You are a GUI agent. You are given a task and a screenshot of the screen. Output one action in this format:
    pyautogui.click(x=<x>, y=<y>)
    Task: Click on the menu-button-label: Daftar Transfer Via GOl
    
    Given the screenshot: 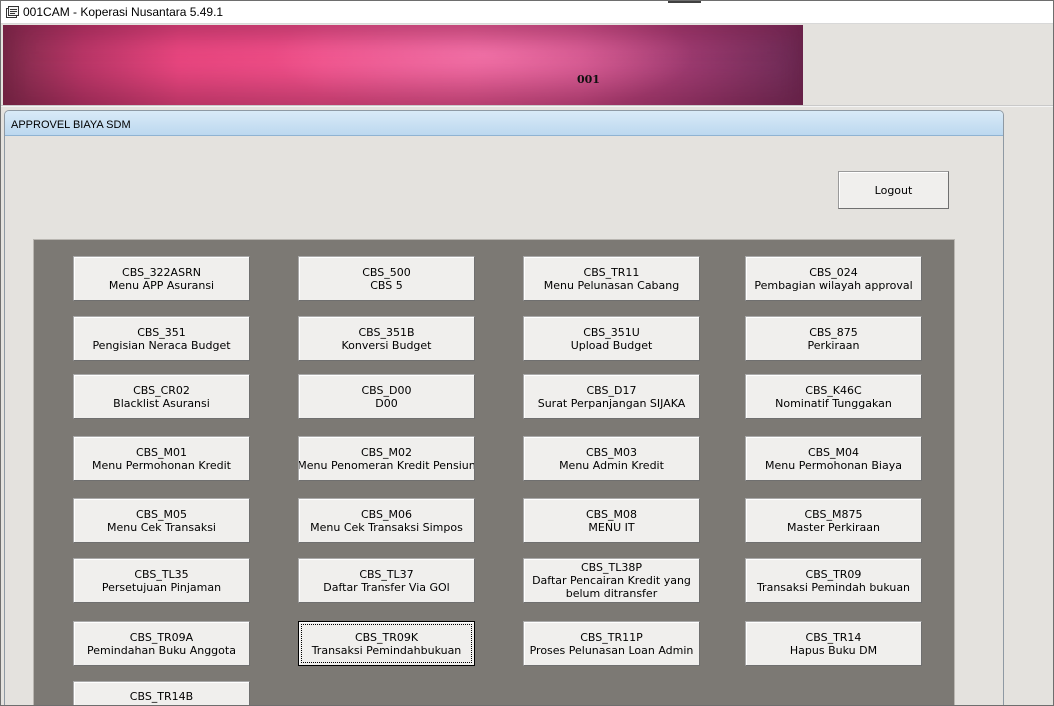 What is the action you would take?
    pyautogui.click(x=386, y=587)
    